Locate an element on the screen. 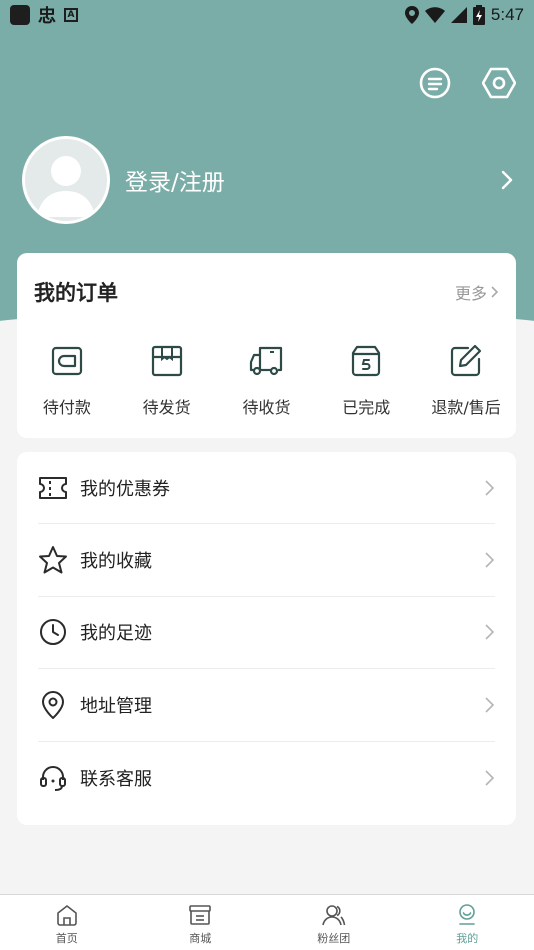 This screenshot has width=534, height=950. status-time: 5:47 is located at coordinates (507, 14).